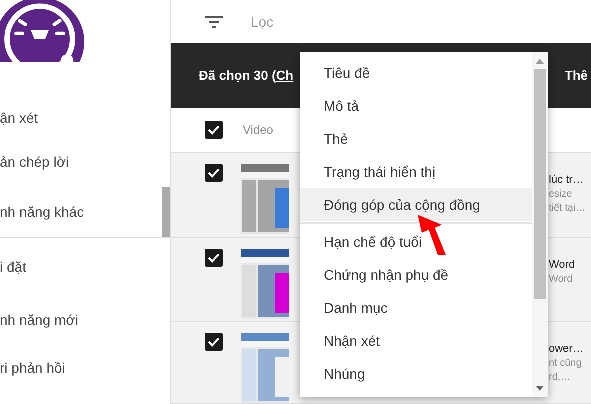 Image resolution: width=591 pixels, height=404 pixels. I want to click on sidebar-item: ận xét, so click(19, 118).